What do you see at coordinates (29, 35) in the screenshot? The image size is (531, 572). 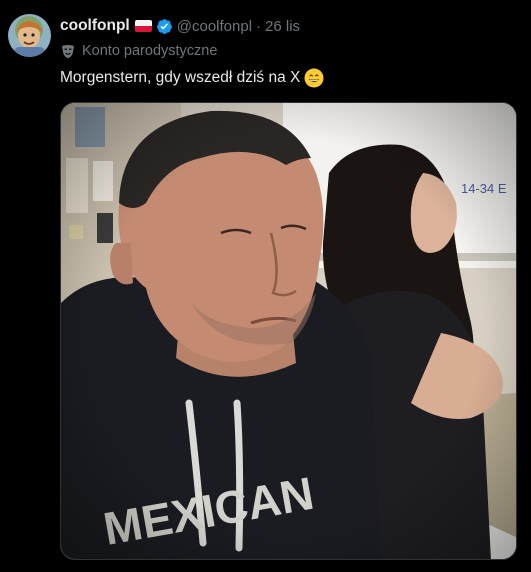 I see `avatar` at bounding box center [29, 35].